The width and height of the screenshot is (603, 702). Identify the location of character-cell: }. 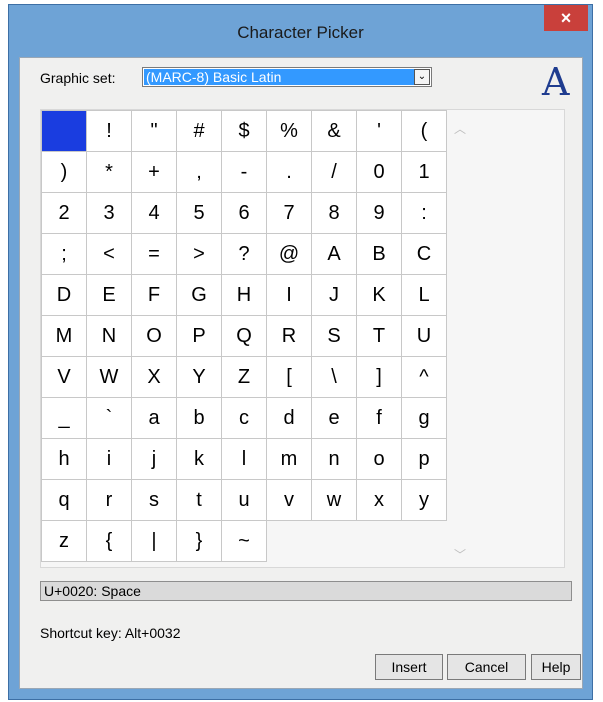
(199, 541).